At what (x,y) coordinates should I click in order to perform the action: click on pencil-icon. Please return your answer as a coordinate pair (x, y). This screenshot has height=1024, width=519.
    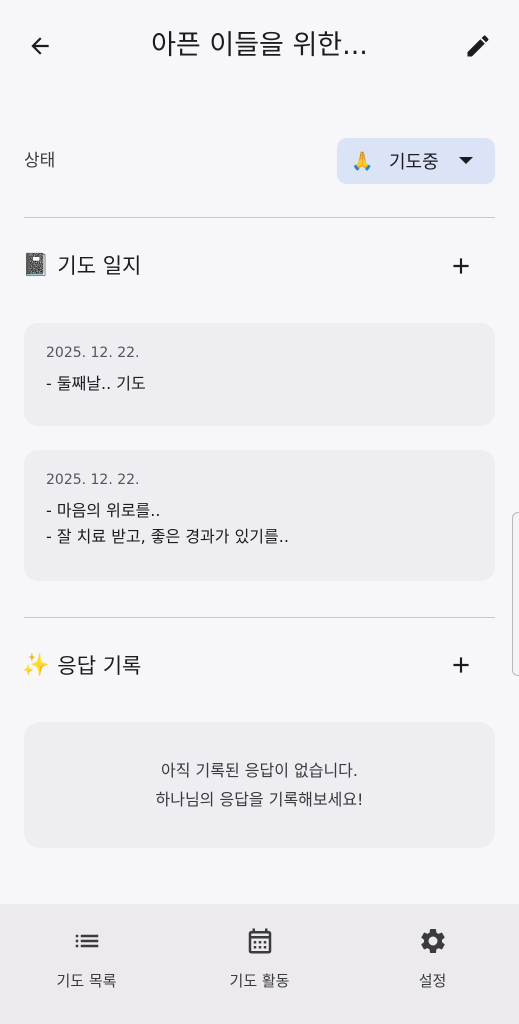
    Looking at the image, I should click on (478, 46).